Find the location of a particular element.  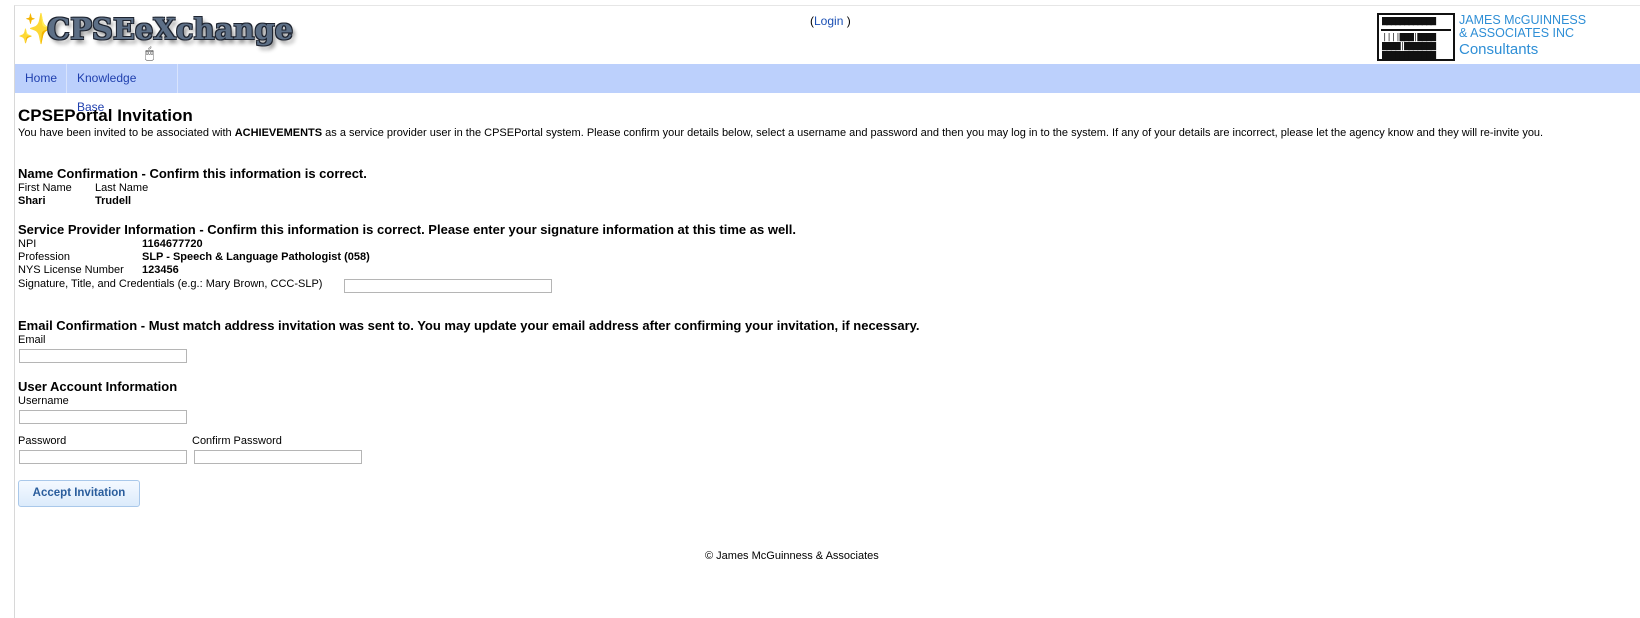

abacus-beads-bottom: ████████████ is located at coordinates (1409, 55).